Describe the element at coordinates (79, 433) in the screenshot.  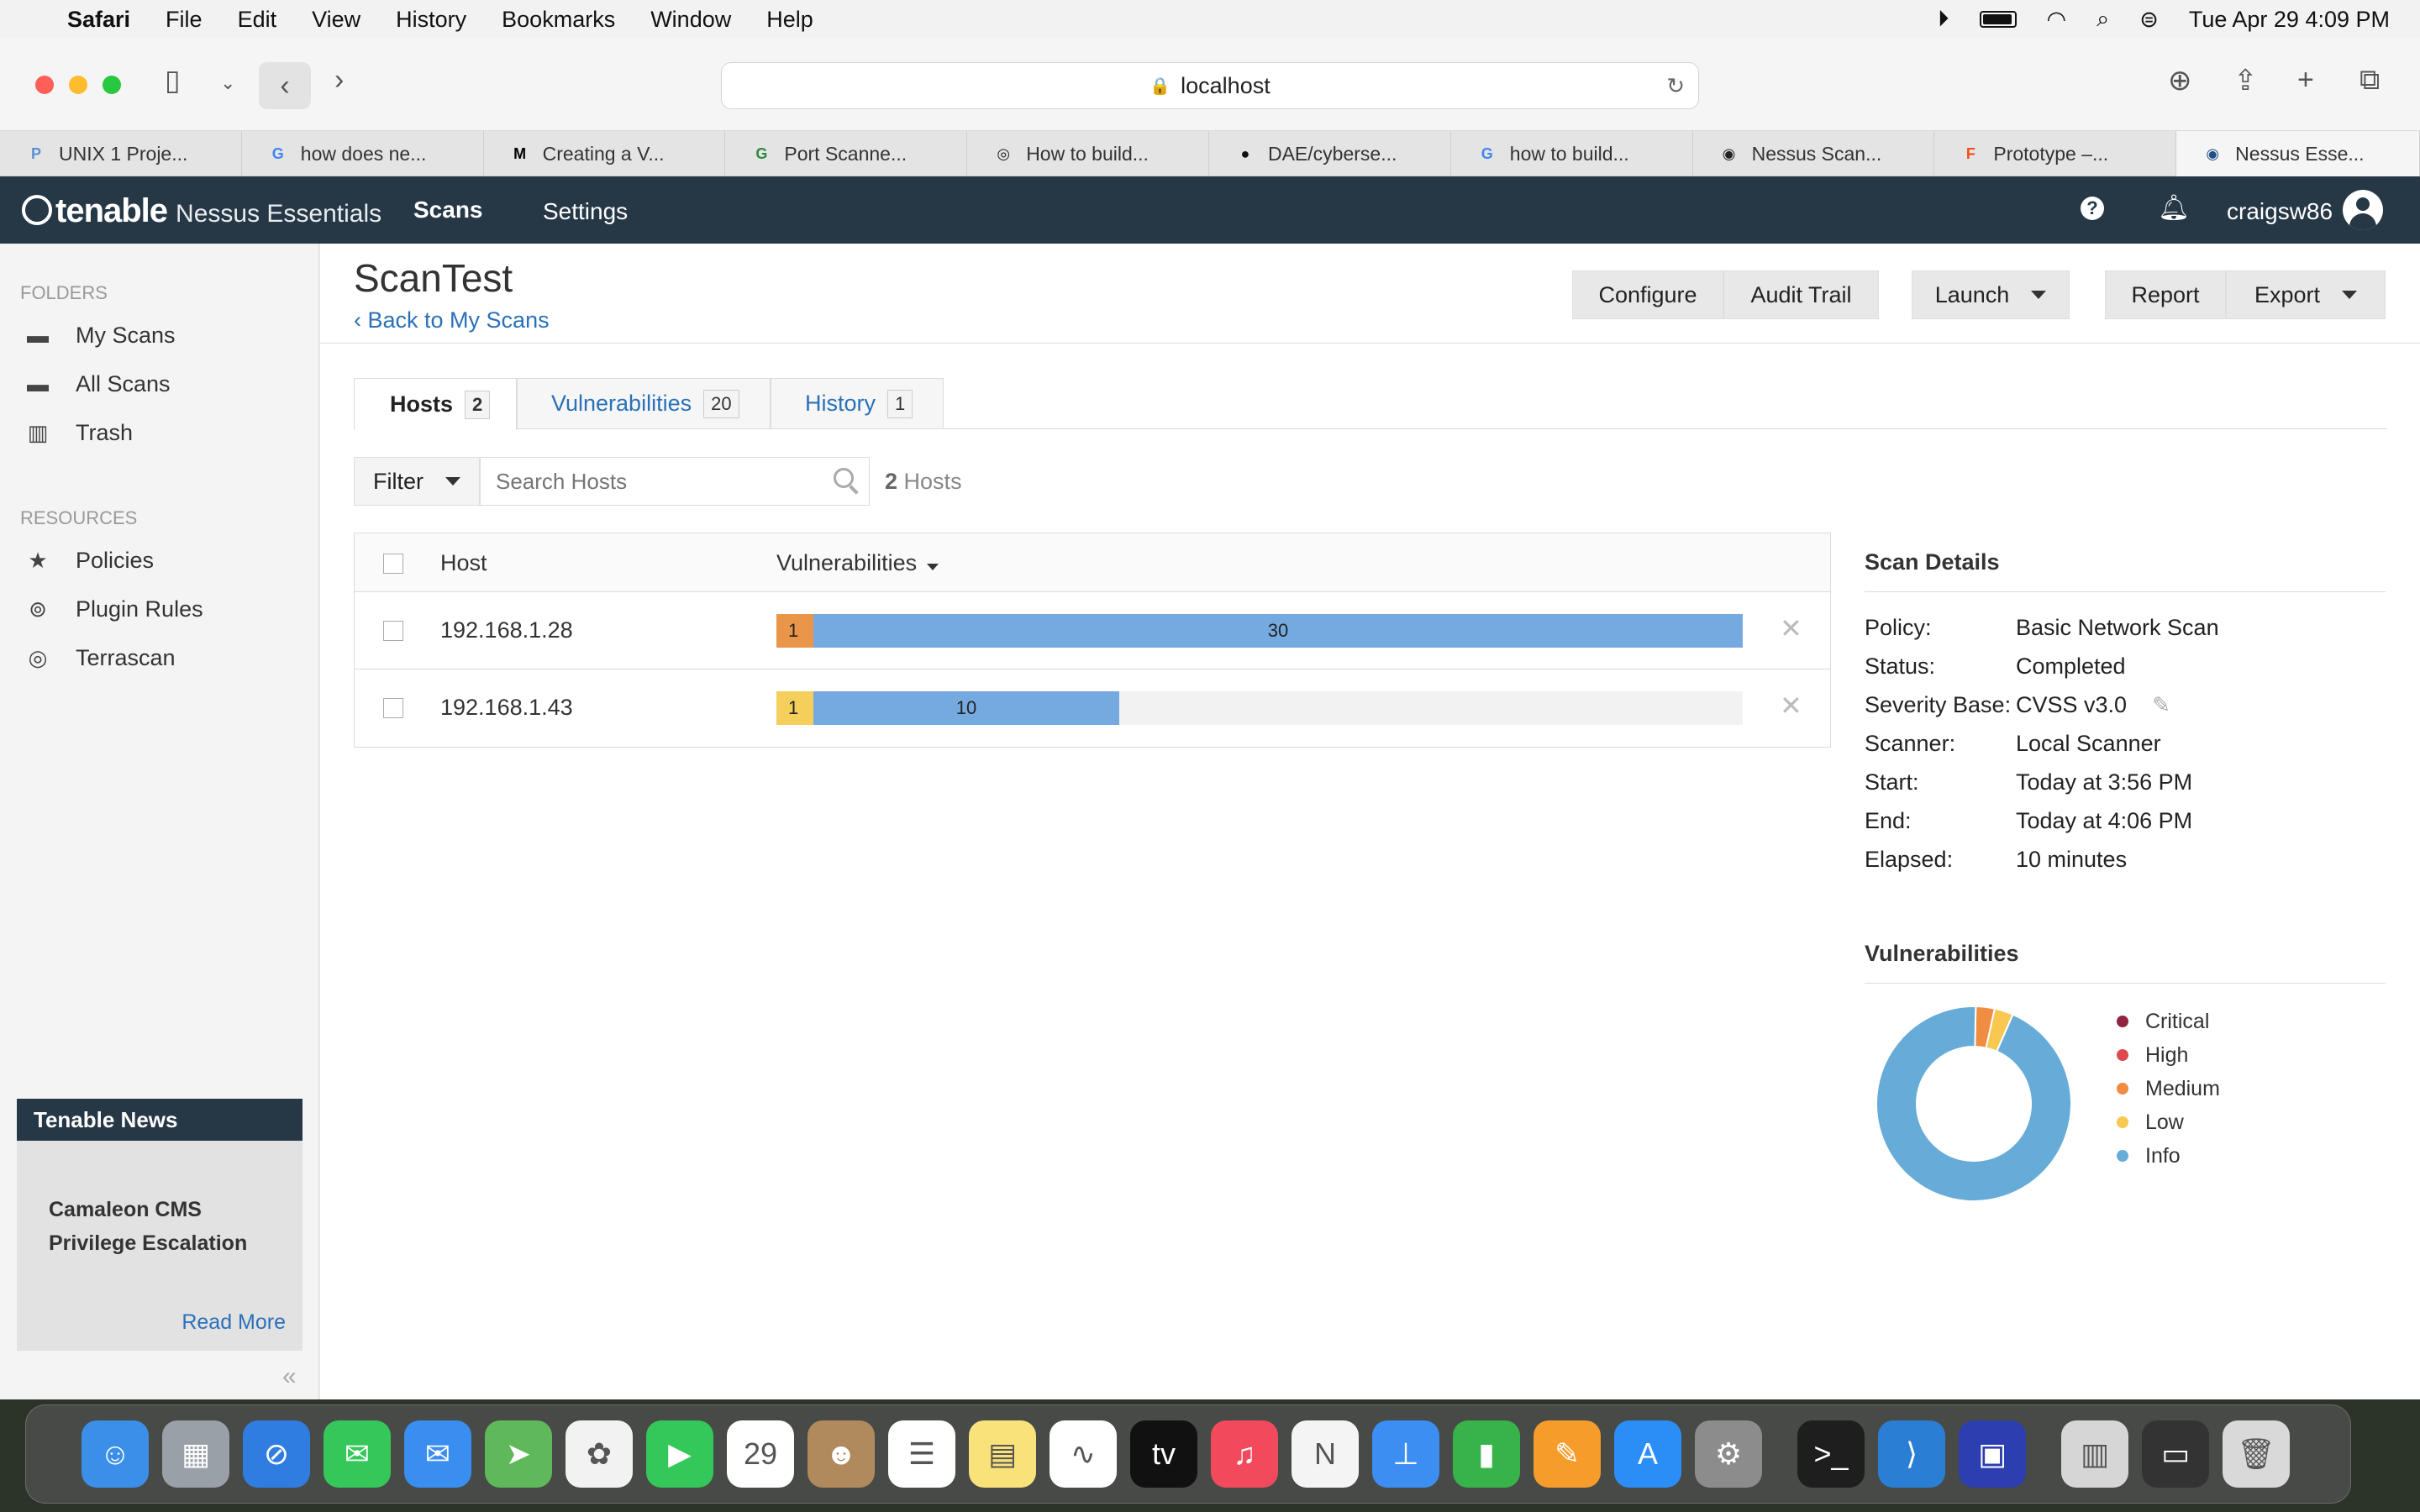
I see `sidebar-item-trash: ▥ Trash` at that location.